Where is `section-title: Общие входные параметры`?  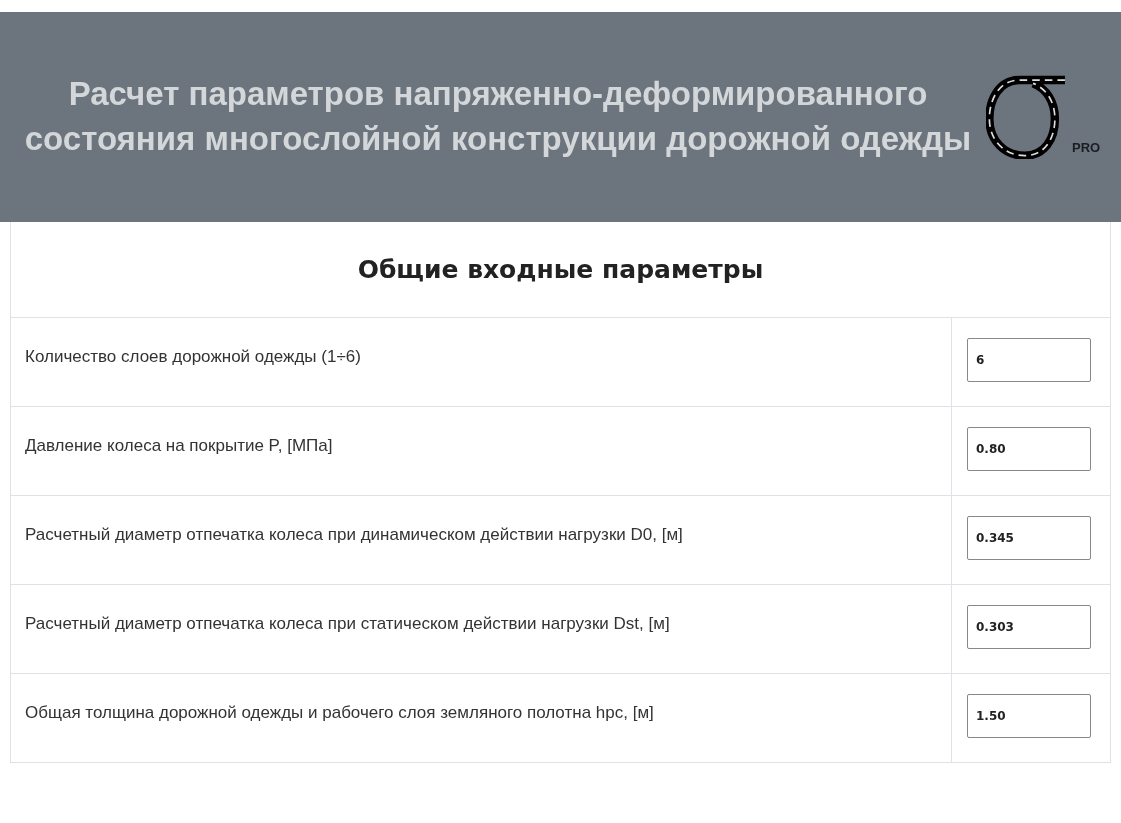 section-title: Общие входные параметры is located at coordinates (560, 270).